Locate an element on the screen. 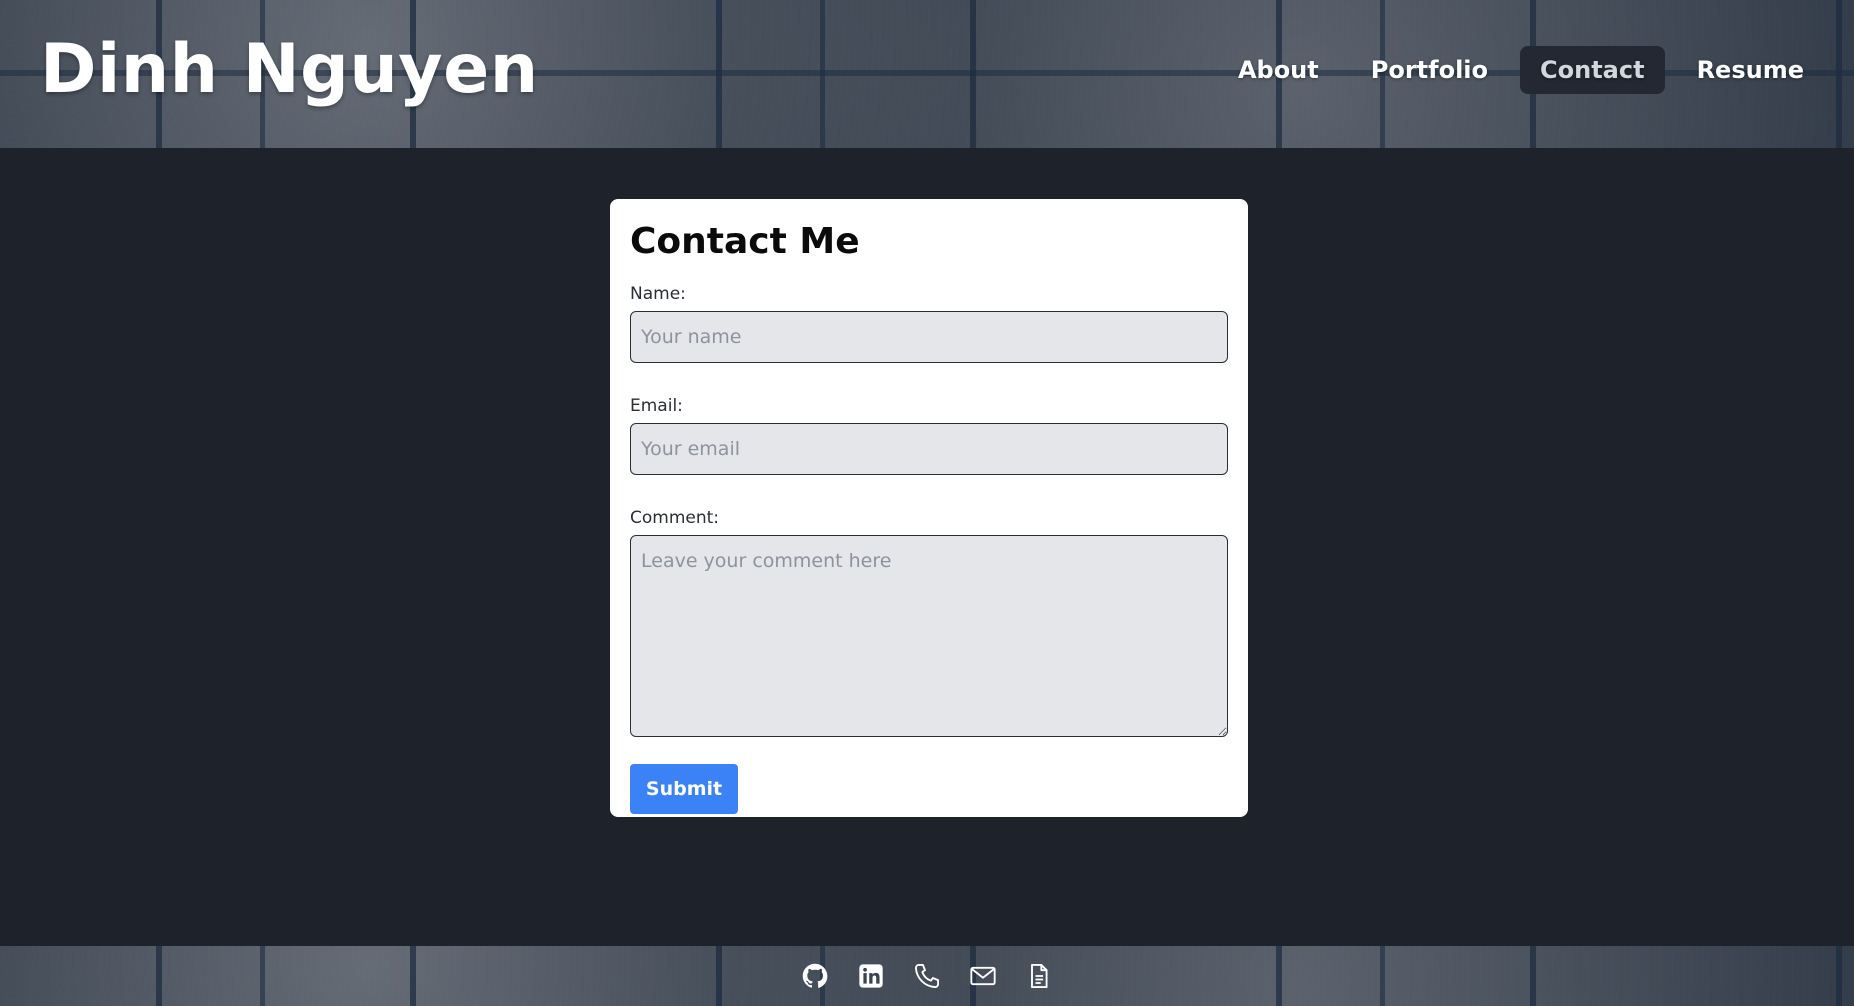 The height and width of the screenshot is (1006, 1854). linkedin-icon is located at coordinates (871, 976).